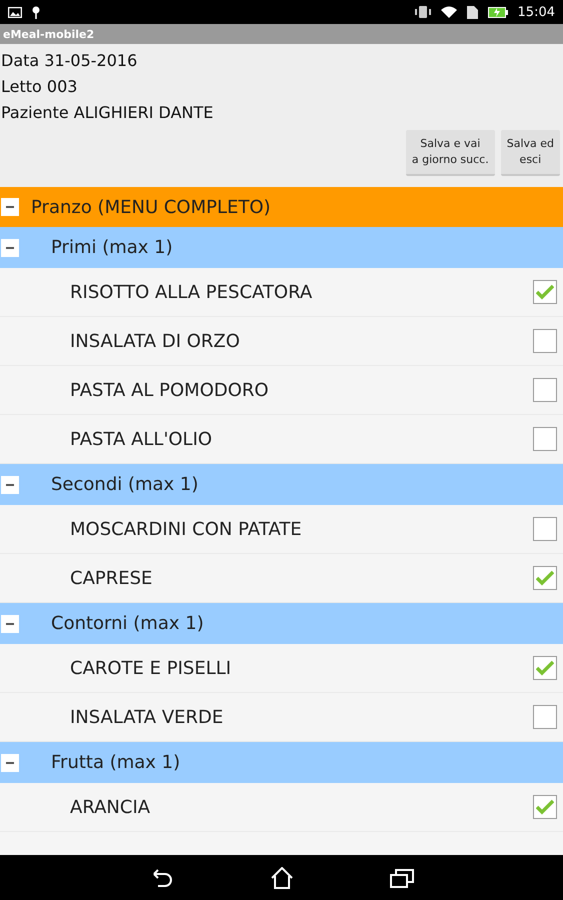 This screenshot has height=900, width=563. What do you see at coordinates (36, 12) in the screenshot?
I see `pin-icon` at bounding box center [36, 12].